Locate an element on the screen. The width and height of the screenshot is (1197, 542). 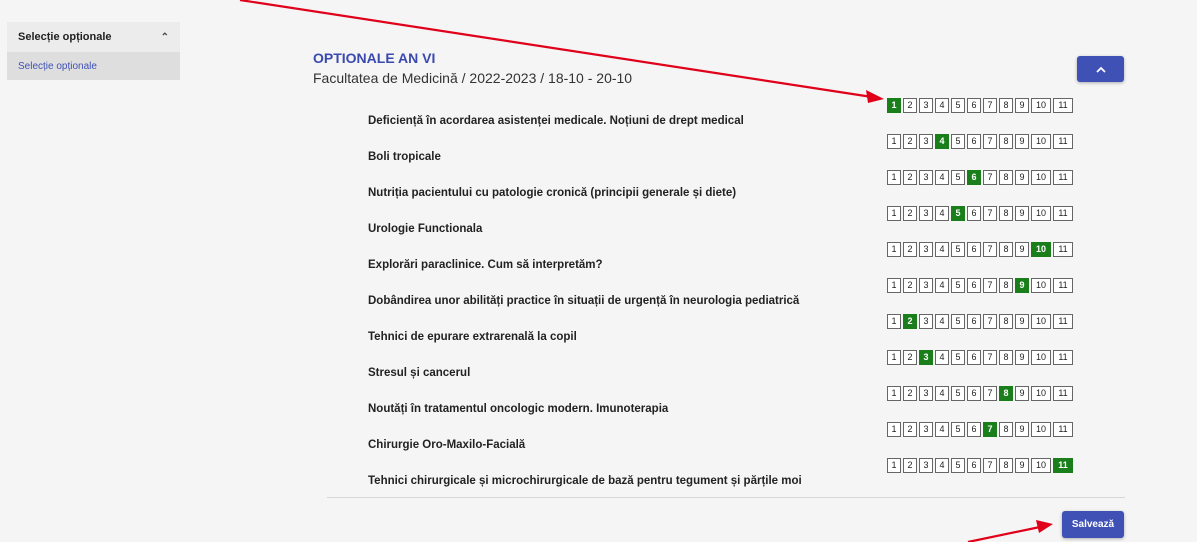
sidebar-section-header: Selecție opționale ⌃ is located at coordinates (93, 37).